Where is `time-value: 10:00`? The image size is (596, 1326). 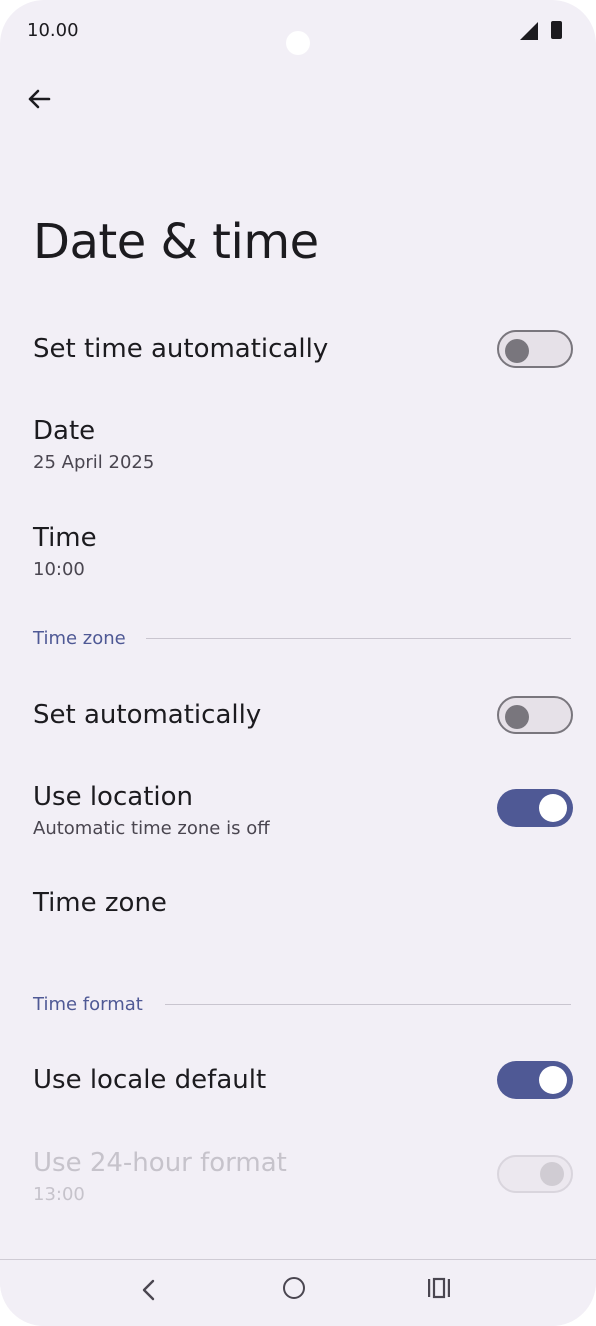 time-value: 10:00 is located at coordinates (59, 569).